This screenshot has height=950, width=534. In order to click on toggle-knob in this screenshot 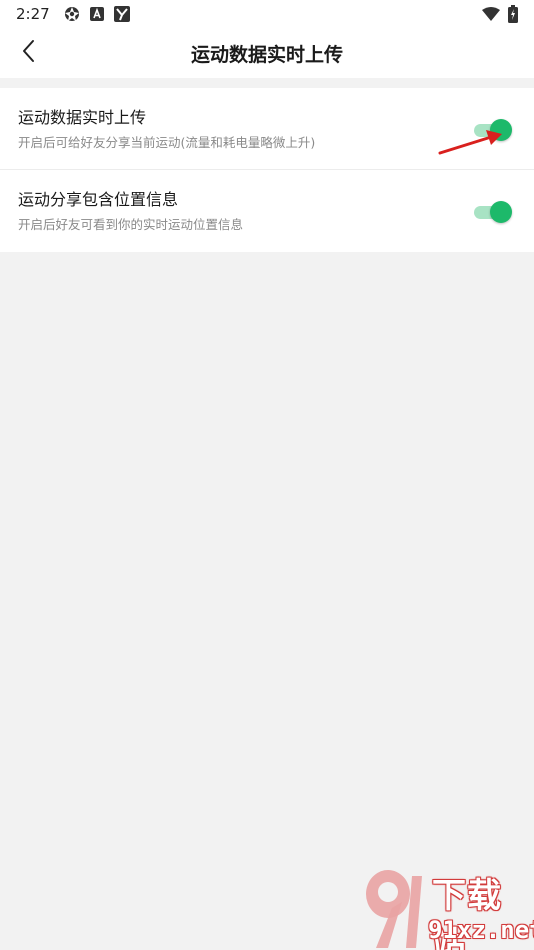, I will do `click(501, 212)`.